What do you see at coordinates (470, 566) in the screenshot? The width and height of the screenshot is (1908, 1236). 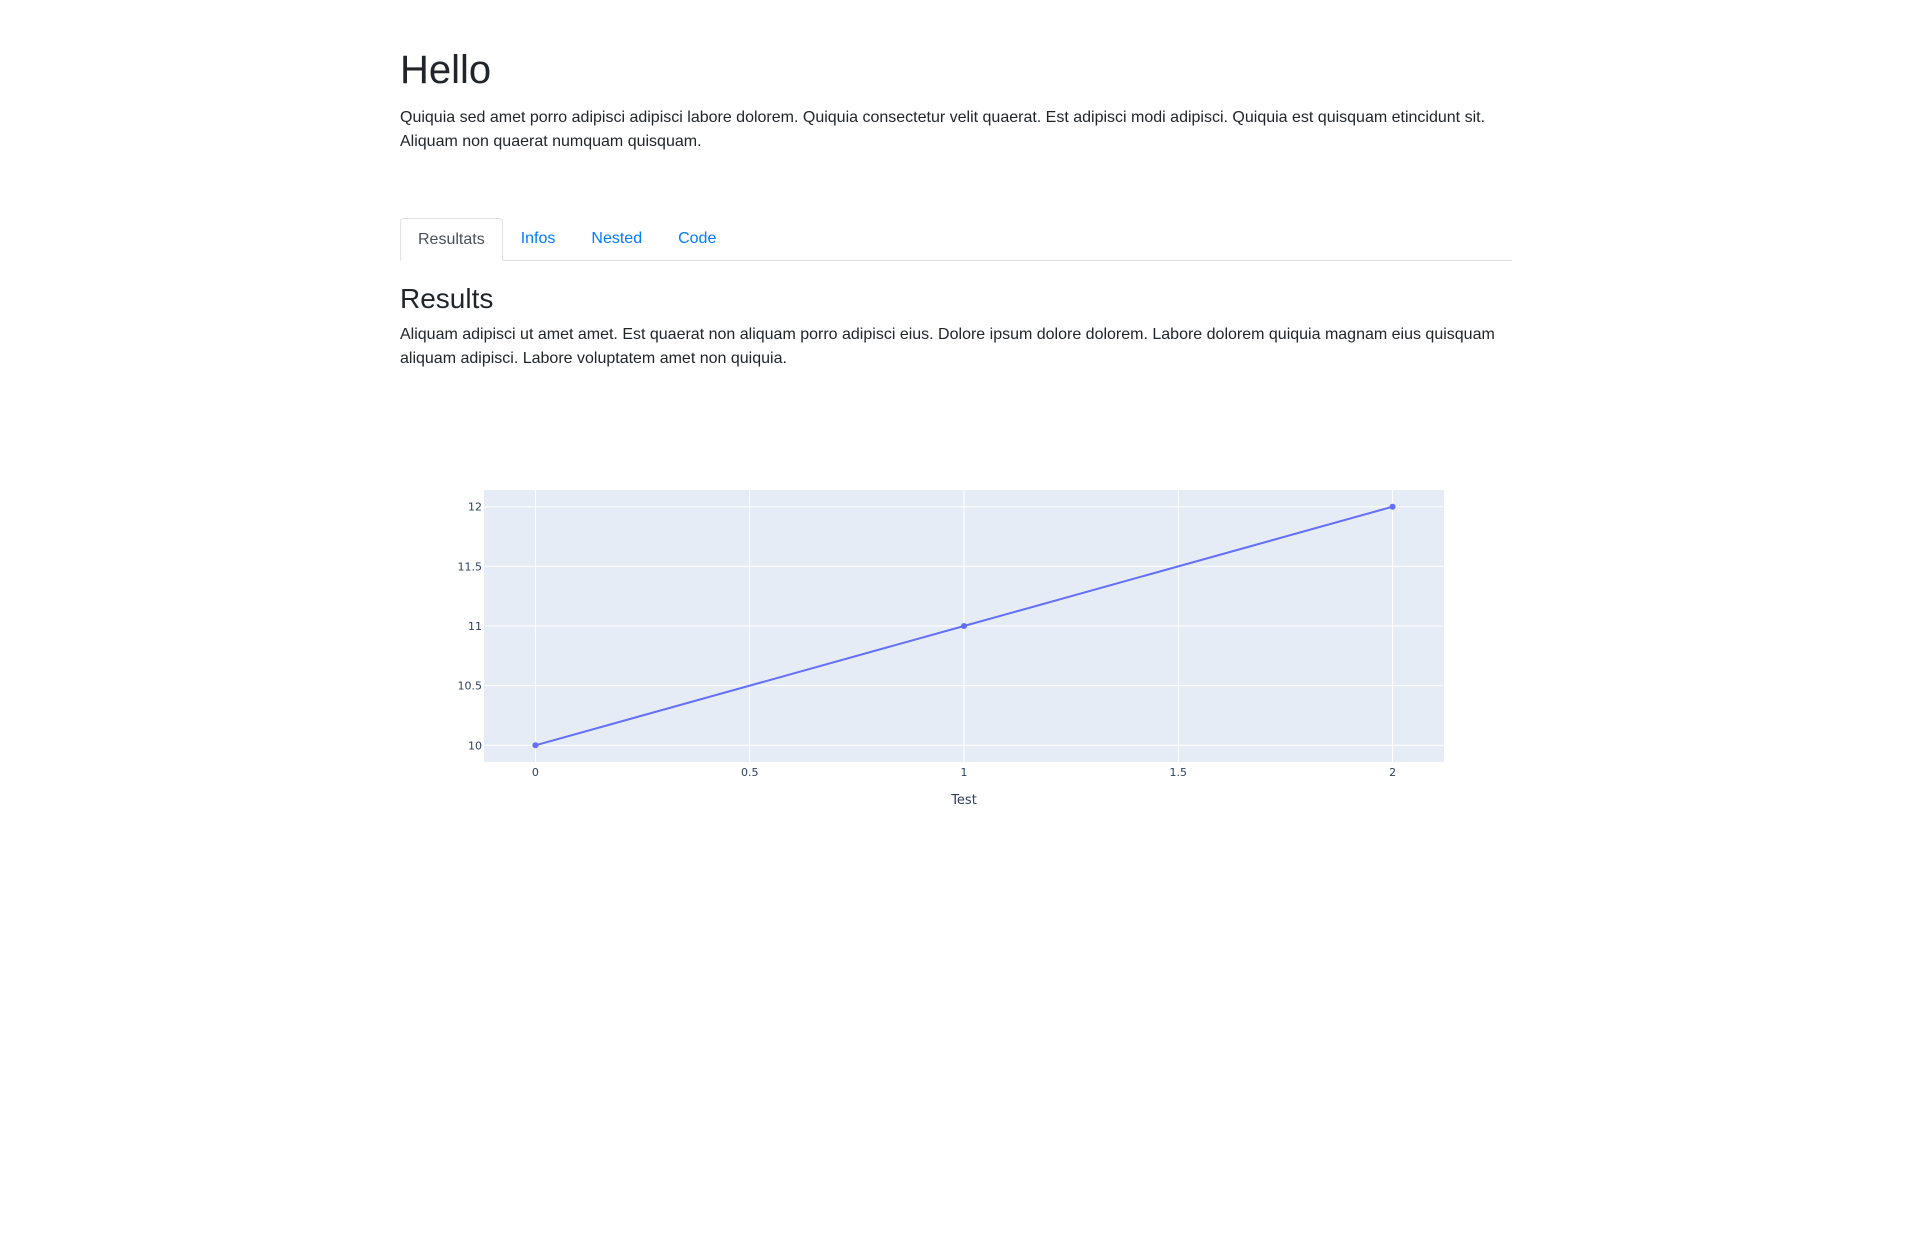 I see `y-tick-label: 11.5` at bounding box center [470, 566].